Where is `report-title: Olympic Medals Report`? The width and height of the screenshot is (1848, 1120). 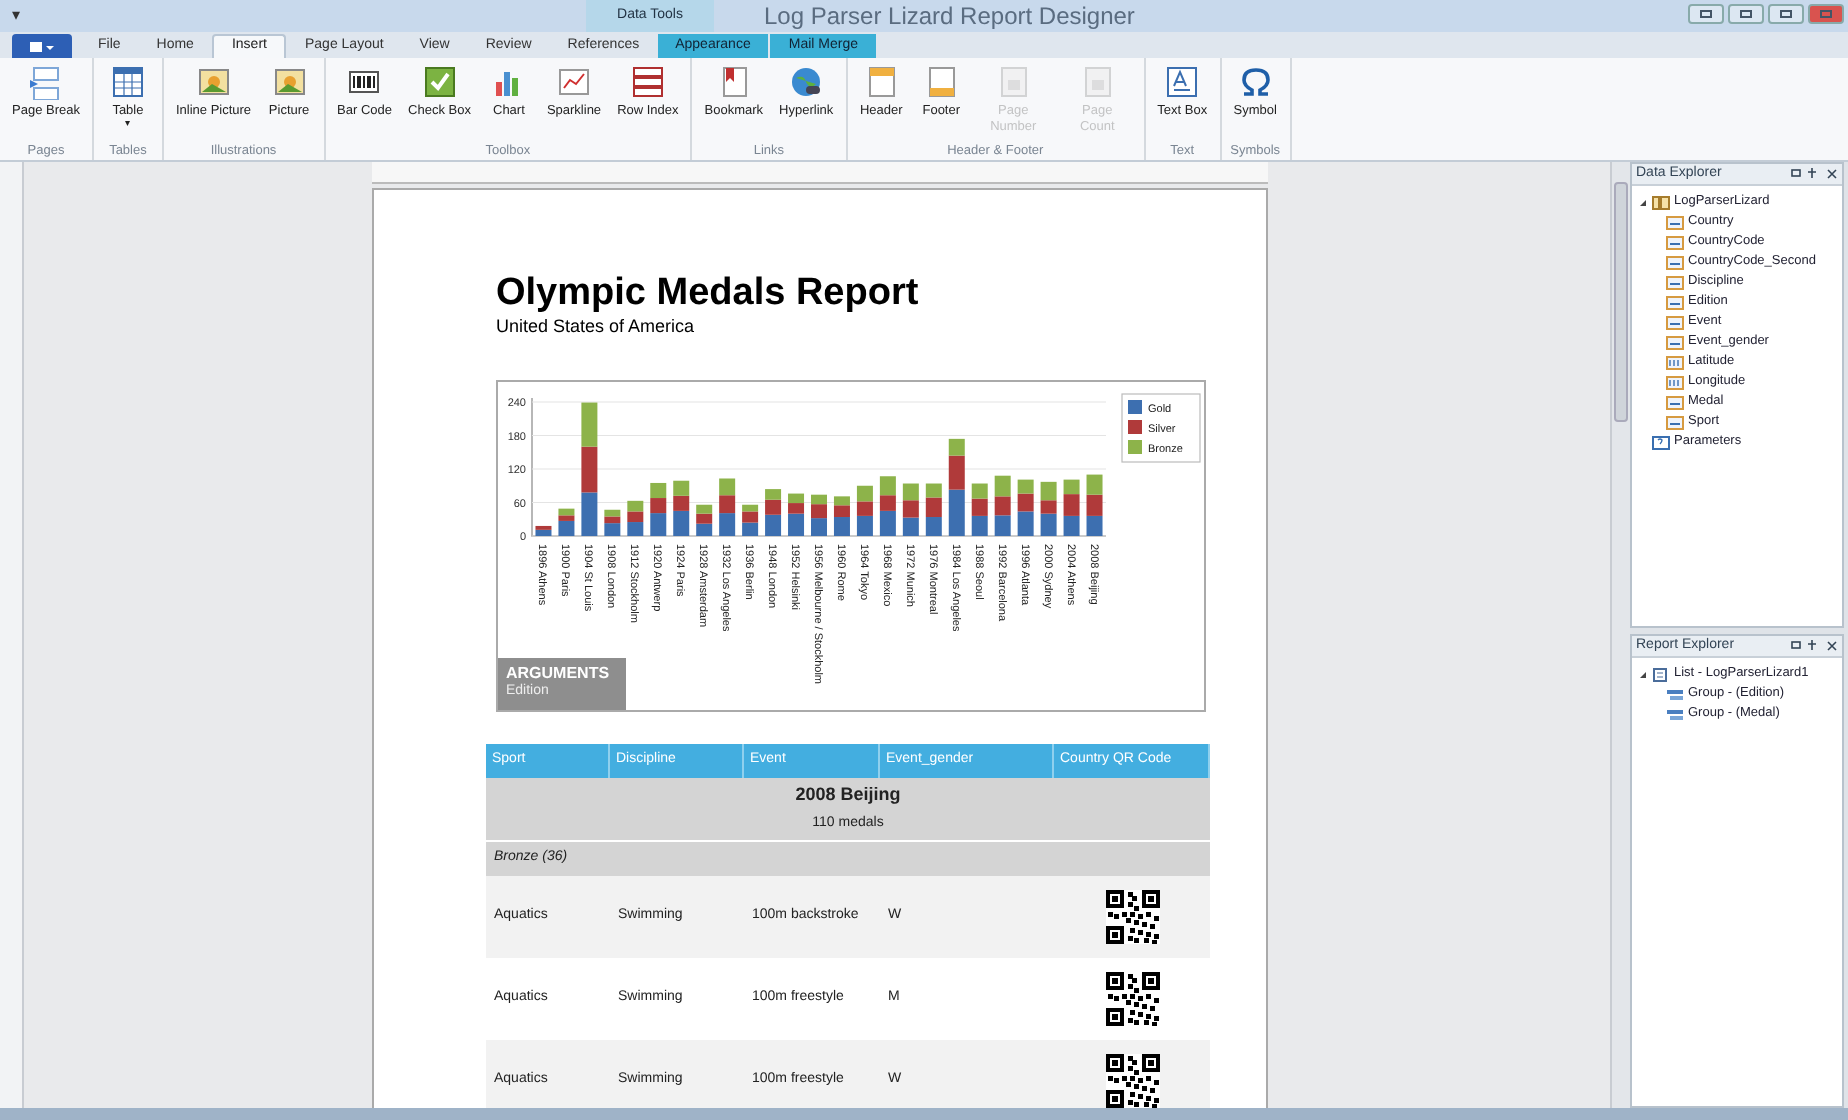
report-title: Olympic Medals Report is located at coordinates (708, 294).